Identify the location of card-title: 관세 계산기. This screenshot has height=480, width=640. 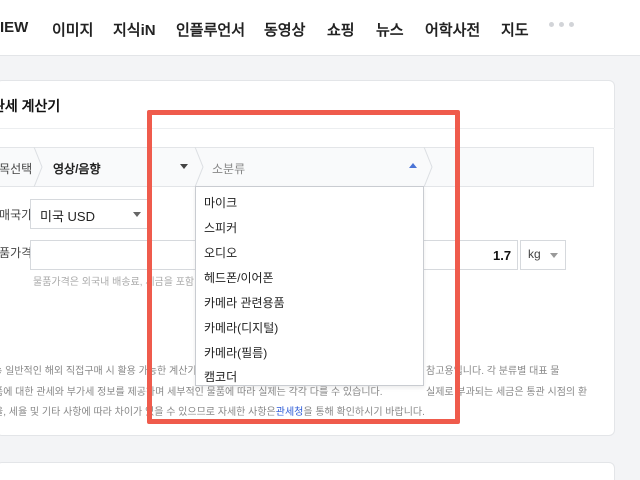
(30, 106).